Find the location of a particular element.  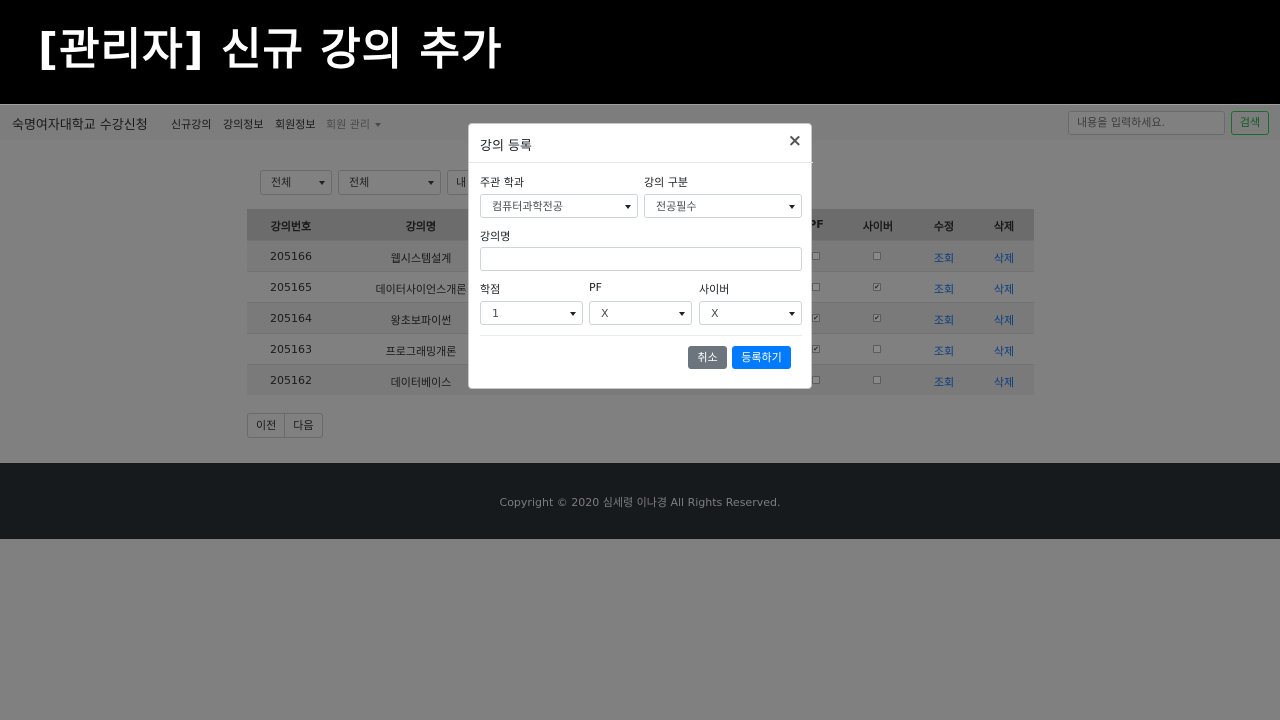

department-select: 컴퓨터과학전공 is located at coordinates (559, 206).